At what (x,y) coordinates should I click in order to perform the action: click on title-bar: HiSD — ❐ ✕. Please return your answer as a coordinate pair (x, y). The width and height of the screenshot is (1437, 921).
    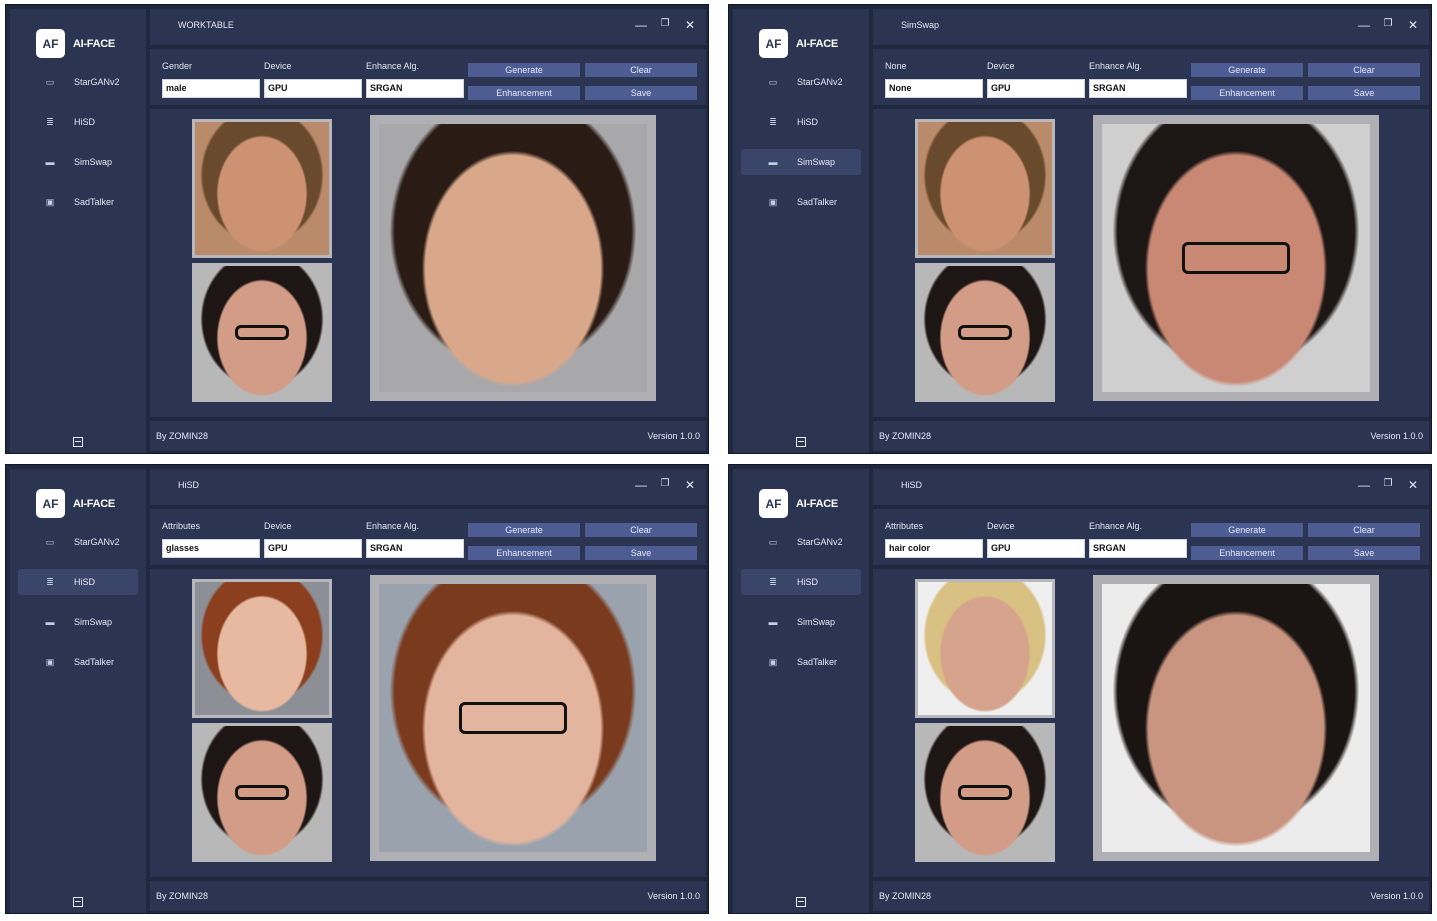
    Looking at the image, I should click on (428, 487).